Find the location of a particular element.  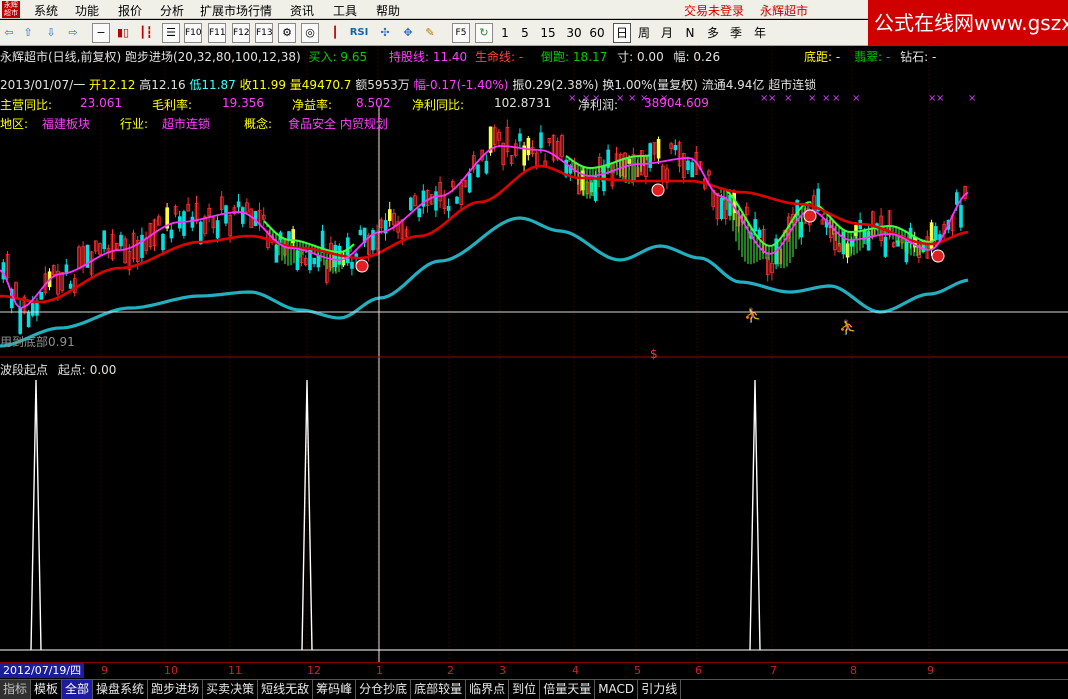

period-month: 月 is located at coordinates (667, 33).